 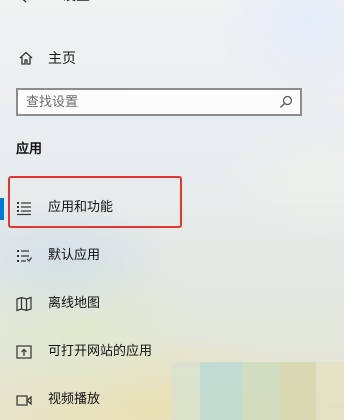 I want to click on section-title: 应用, so click(x=29, y=149).